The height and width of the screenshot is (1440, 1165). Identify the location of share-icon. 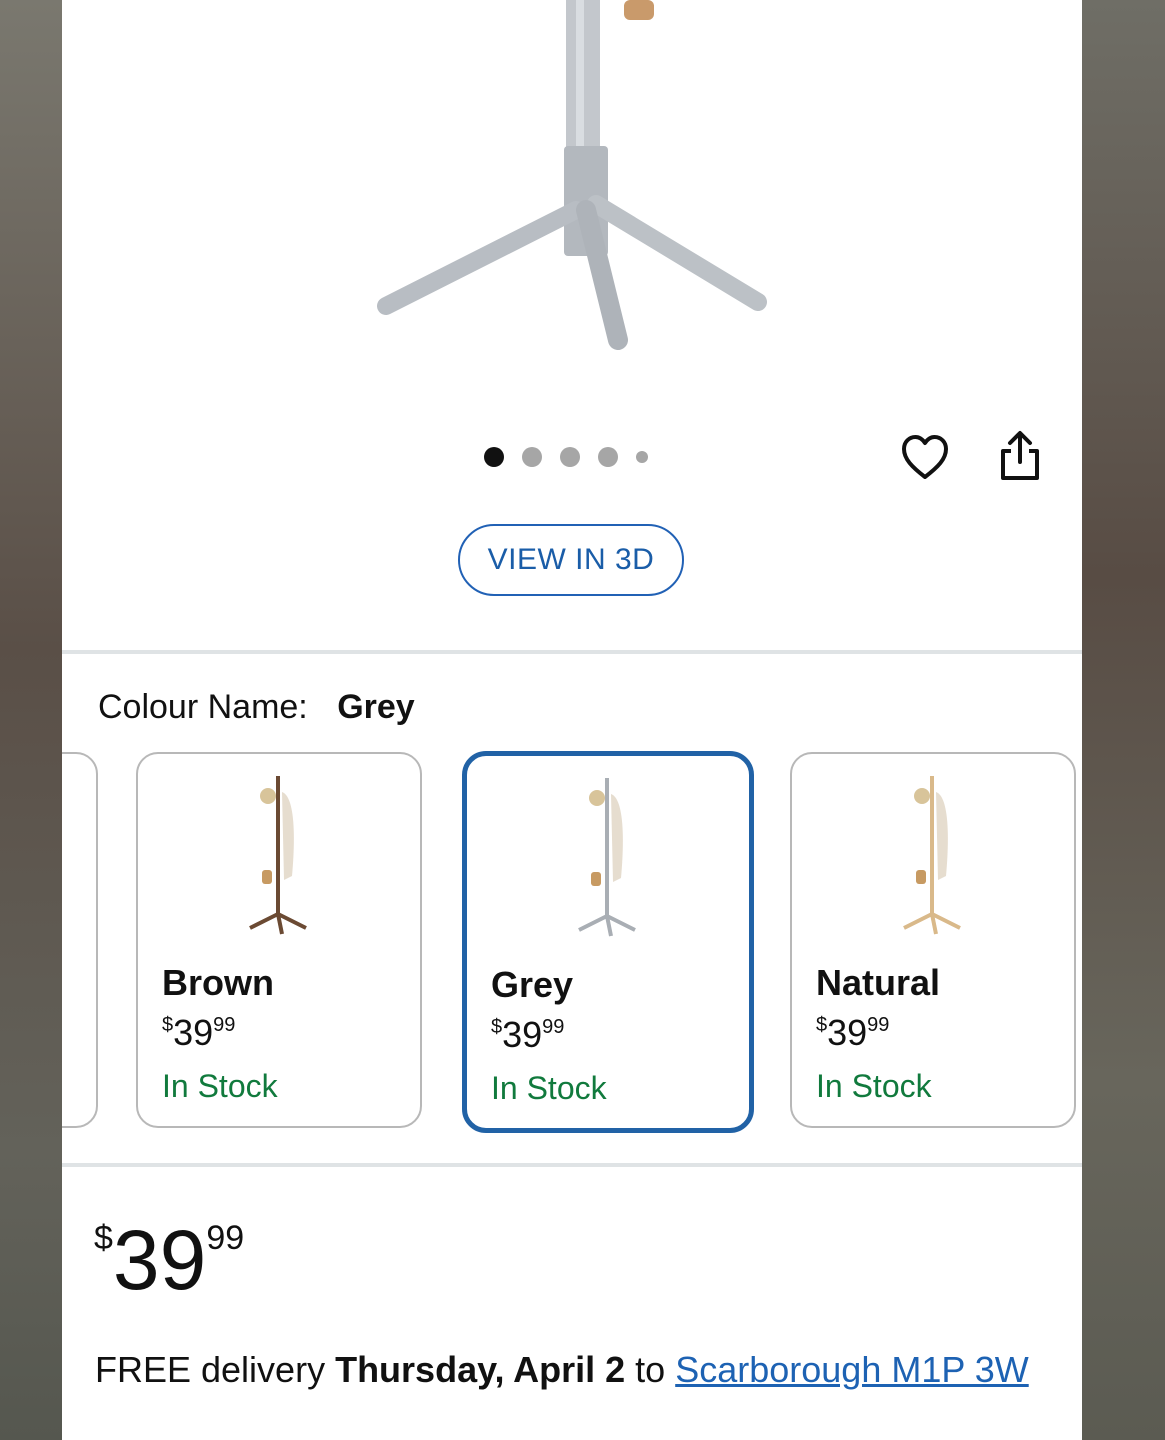
(1020, 455).